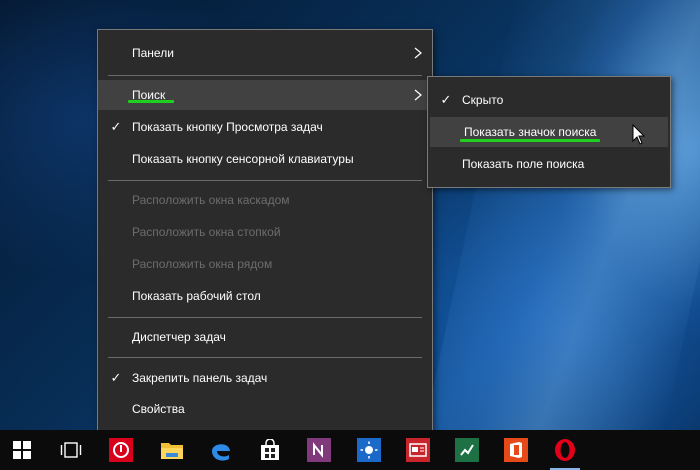 The height and width of the screenshot is (470, 700). What do you see at coordinates (196, 296) in the screenshot?
I see `menu-item-label: Показать рабочий стол` at bounding box center [196, 296].